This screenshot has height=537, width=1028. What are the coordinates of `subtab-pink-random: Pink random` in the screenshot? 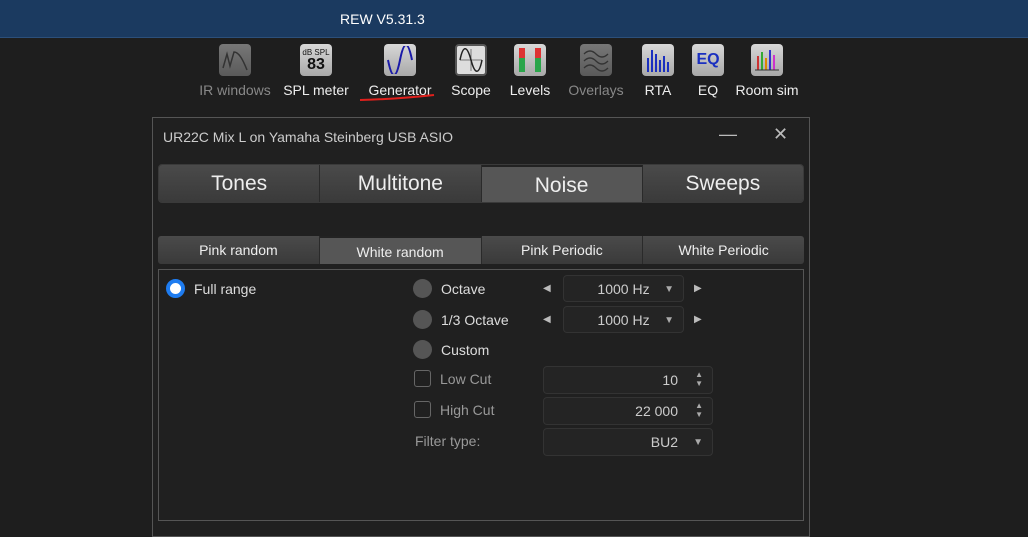 It's located at (239, 250).